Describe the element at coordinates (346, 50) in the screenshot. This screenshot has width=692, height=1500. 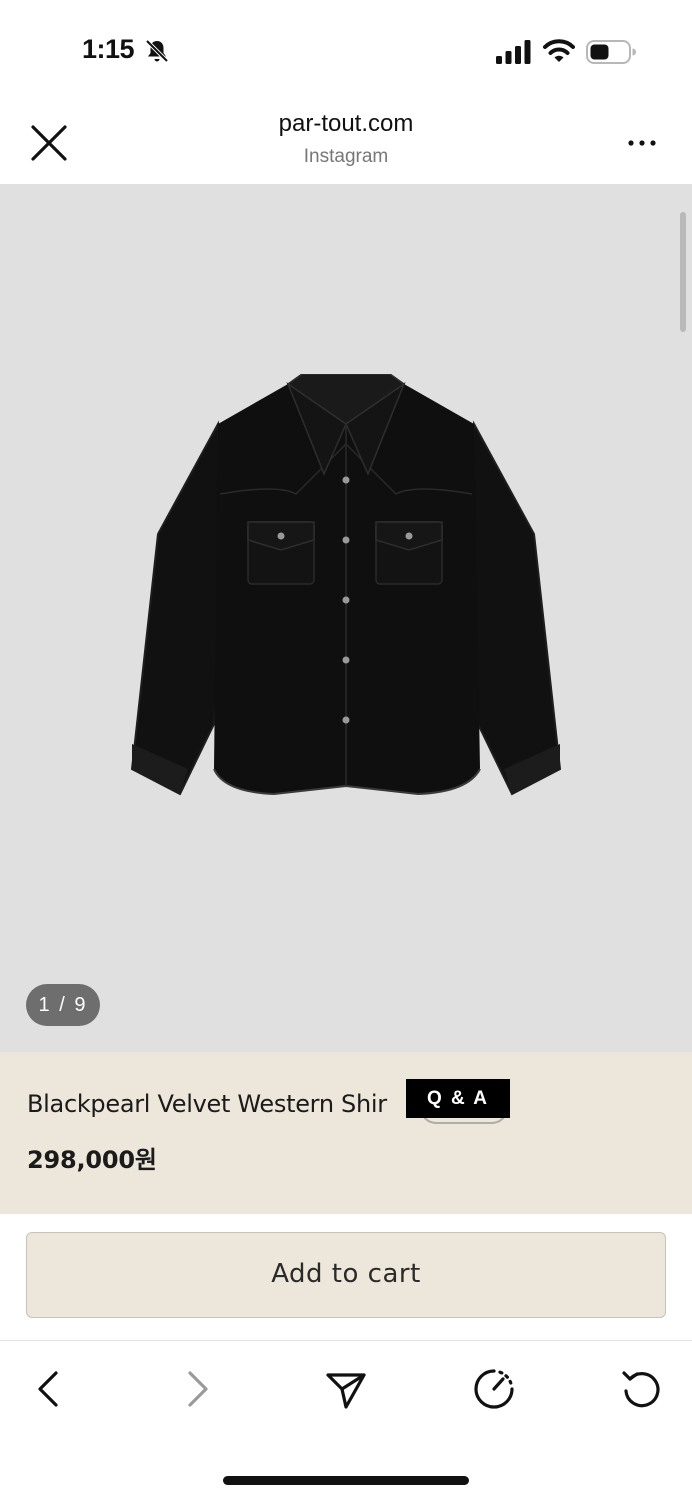
I see `status-bar: 1:15` at that location.